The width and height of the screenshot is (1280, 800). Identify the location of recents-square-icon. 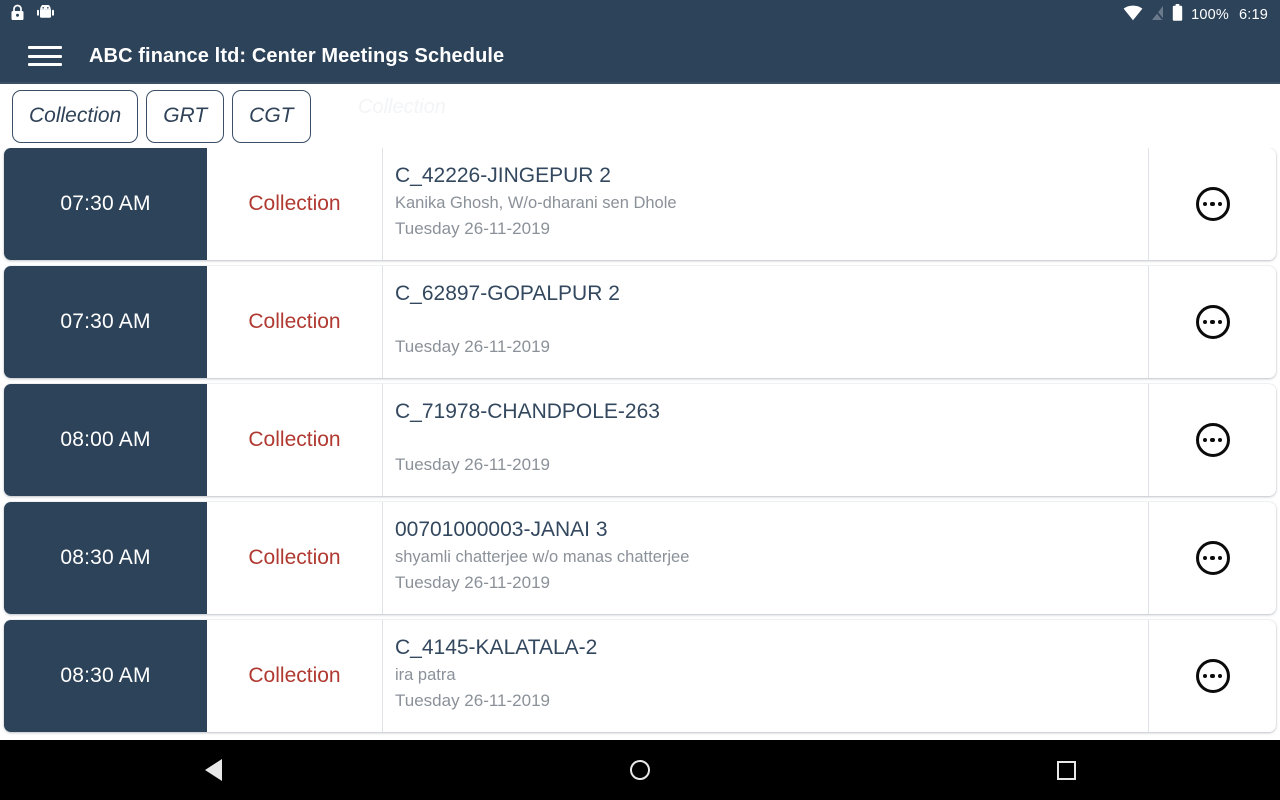
(1067, 770).